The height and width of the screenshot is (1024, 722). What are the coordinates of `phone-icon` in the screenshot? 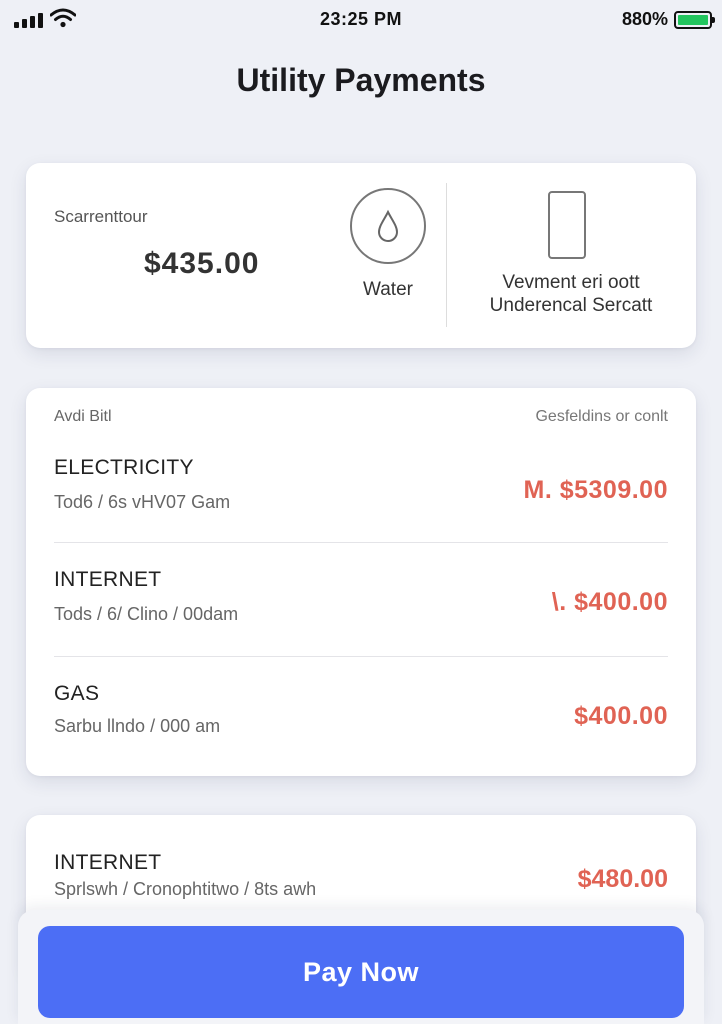 It's located at (567, 225).